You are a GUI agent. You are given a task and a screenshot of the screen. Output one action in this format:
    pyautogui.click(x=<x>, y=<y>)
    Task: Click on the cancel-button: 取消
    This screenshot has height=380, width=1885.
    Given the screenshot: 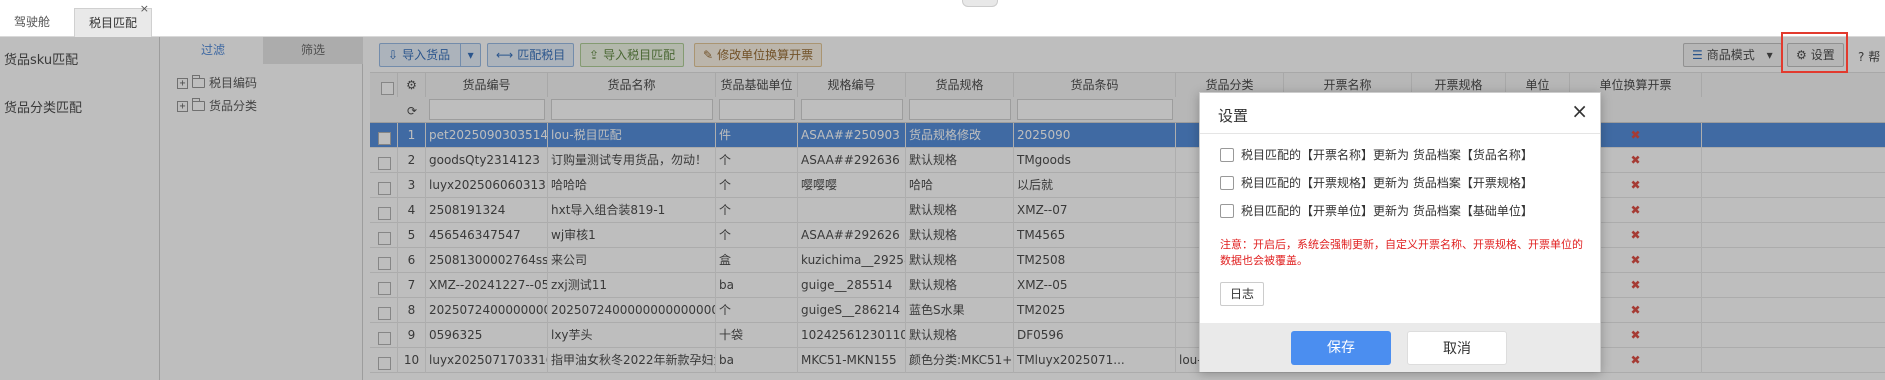 What is the action you would take?
    pyautogui.click(x=1457, y=348)
    